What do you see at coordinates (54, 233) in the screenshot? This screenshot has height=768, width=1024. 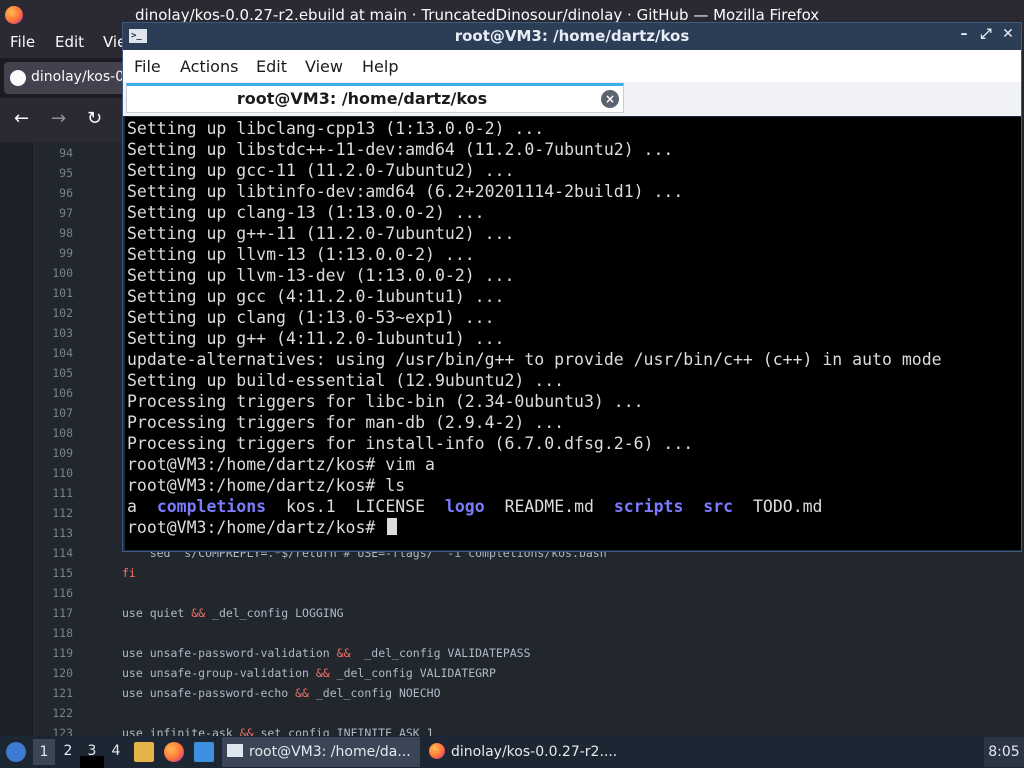 I see `line-number: 98` at bounding box center [54, 233].